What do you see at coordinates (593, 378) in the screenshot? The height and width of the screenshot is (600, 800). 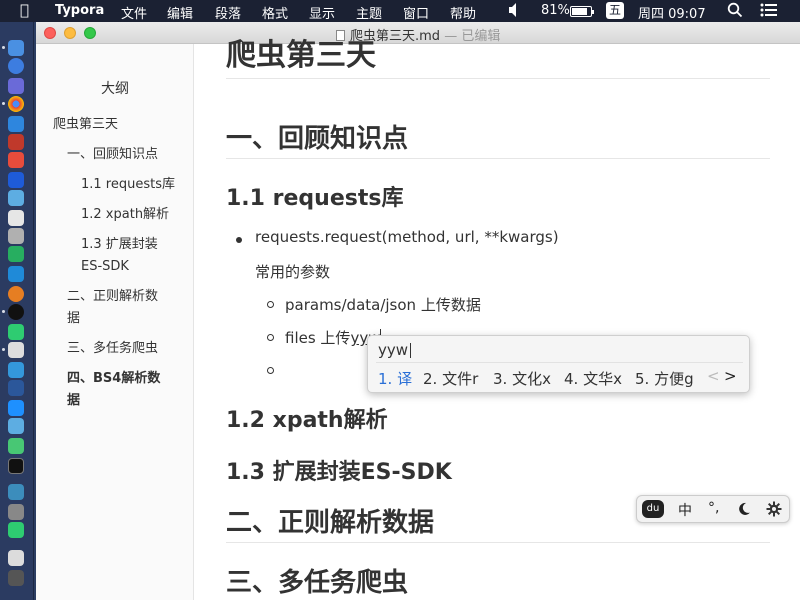 I see `ime-candidate-4: 4. 文华x` at bounding box center [593, 378].